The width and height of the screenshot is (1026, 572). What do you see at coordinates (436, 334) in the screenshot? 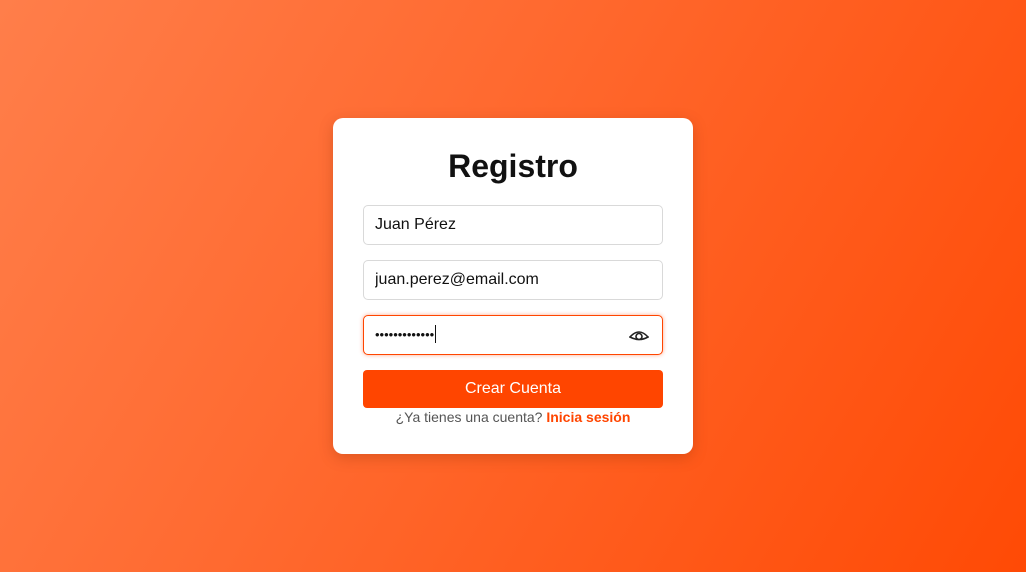
I see `text-caret` at bounding box center [436, 334].